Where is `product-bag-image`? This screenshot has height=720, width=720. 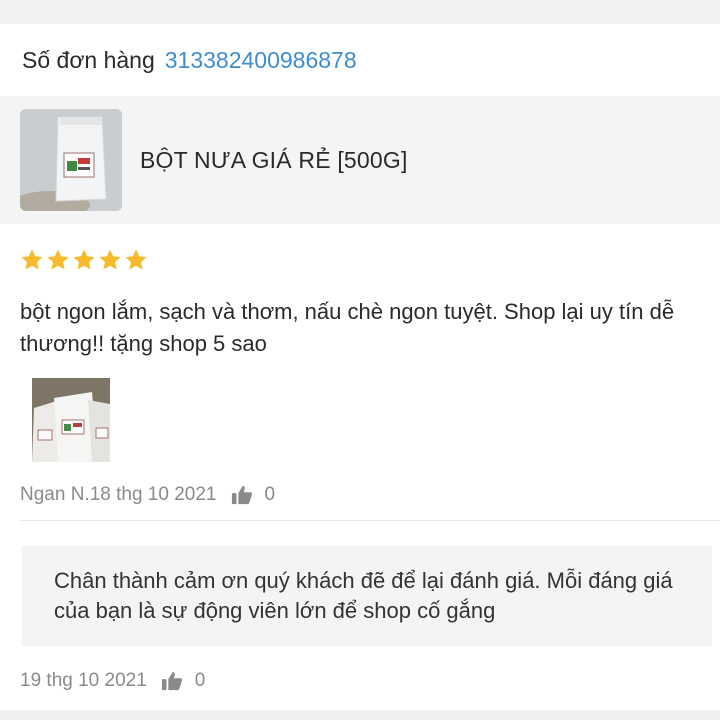 product-bag-image is located at coordinates (71, 160).